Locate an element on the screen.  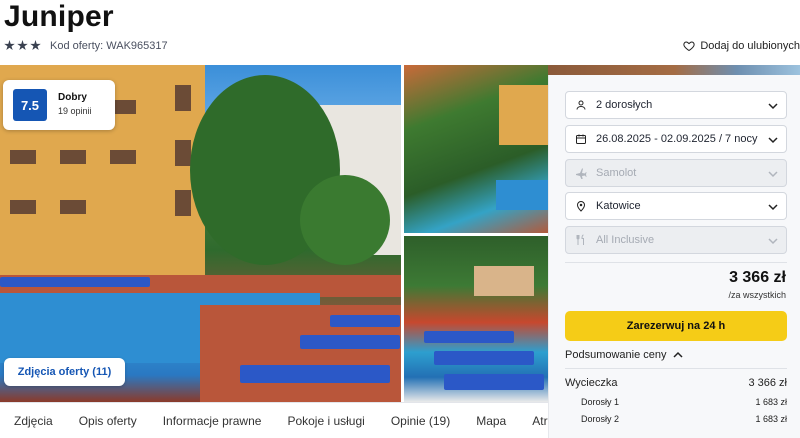
hotel-stars is located at coordinates (22, 45).